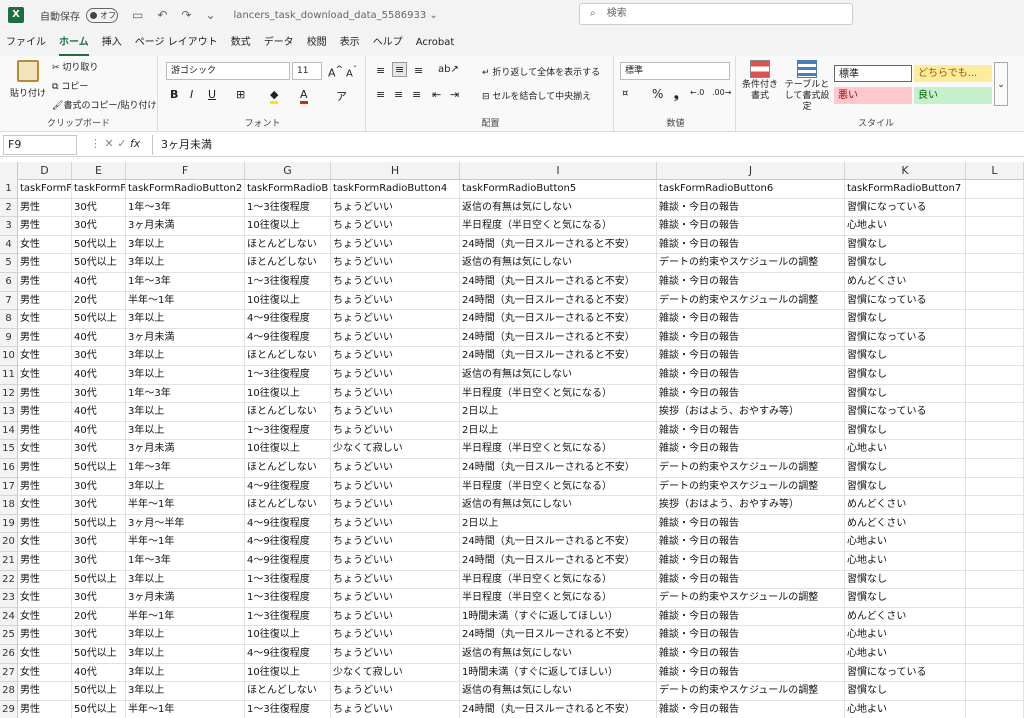 This screenshot has height=718, width=1024. What do you see at coordinates (395, 394) in the screenshot?
I see `cell-h12: ちょうどいい` at bounding box center [395, 394].